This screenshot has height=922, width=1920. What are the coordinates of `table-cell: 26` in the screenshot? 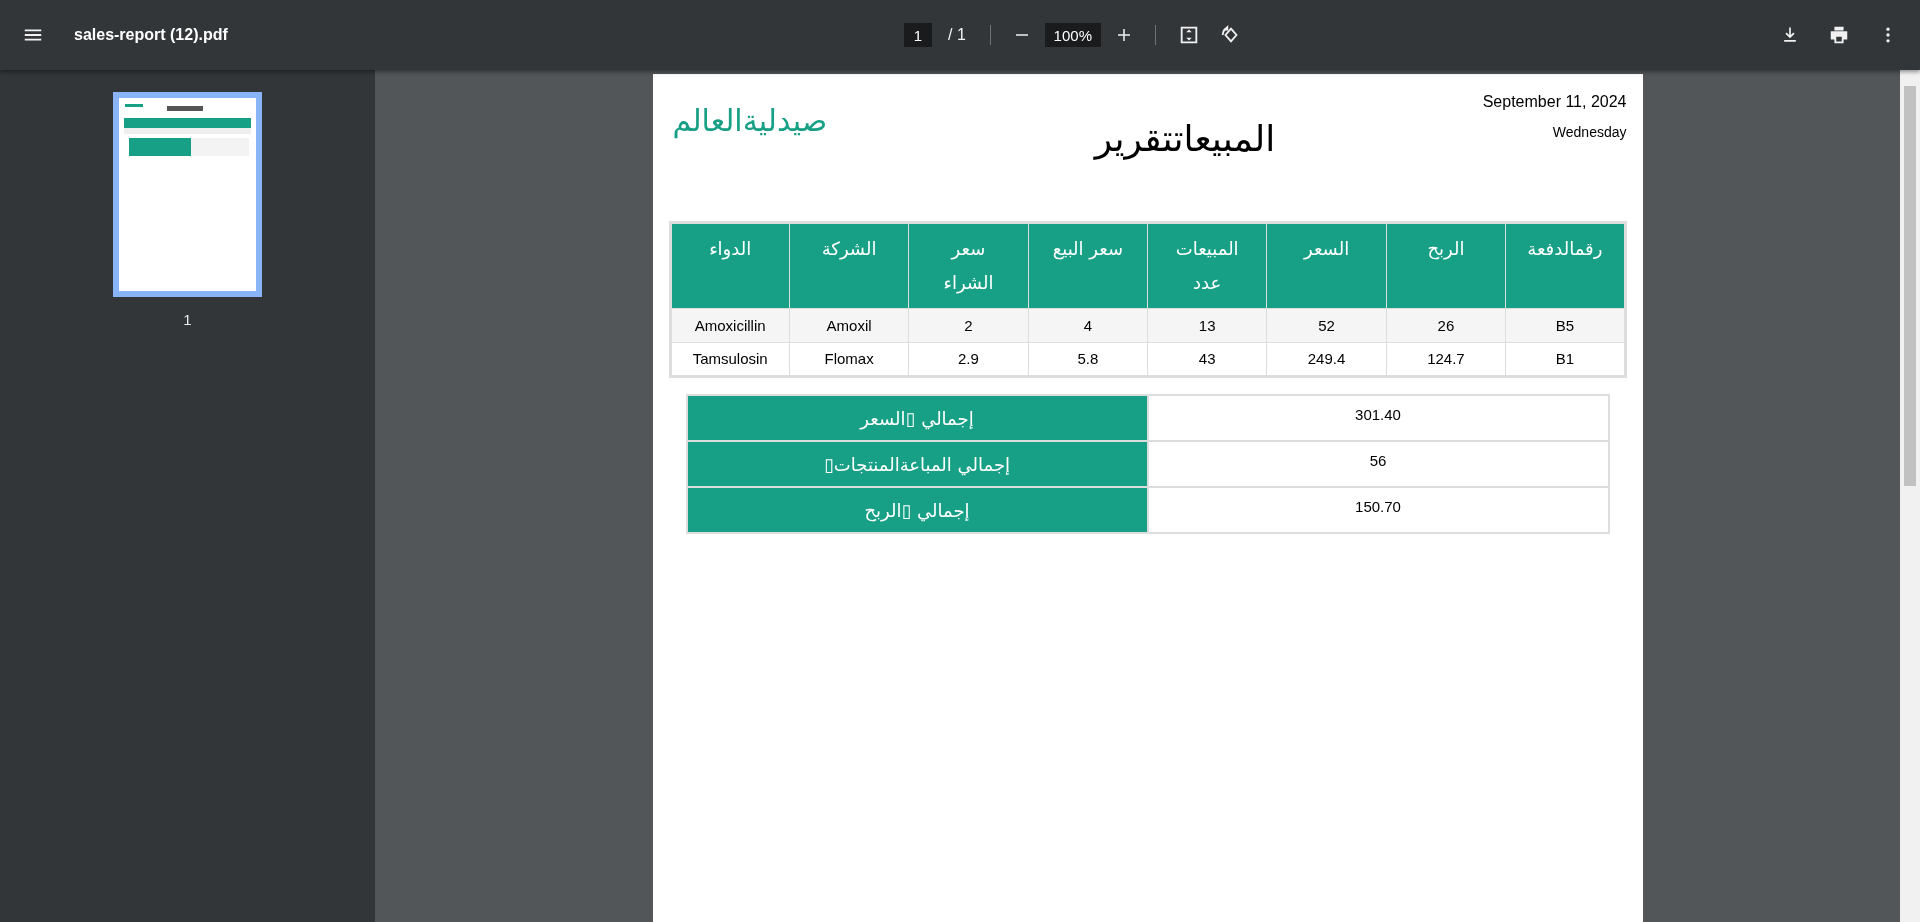 It's located at (1446, 325).